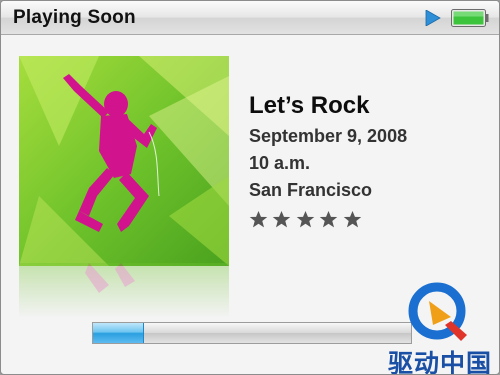 The image size is (500, 375). I want to click on album-art-reflection, so click(124, 290).